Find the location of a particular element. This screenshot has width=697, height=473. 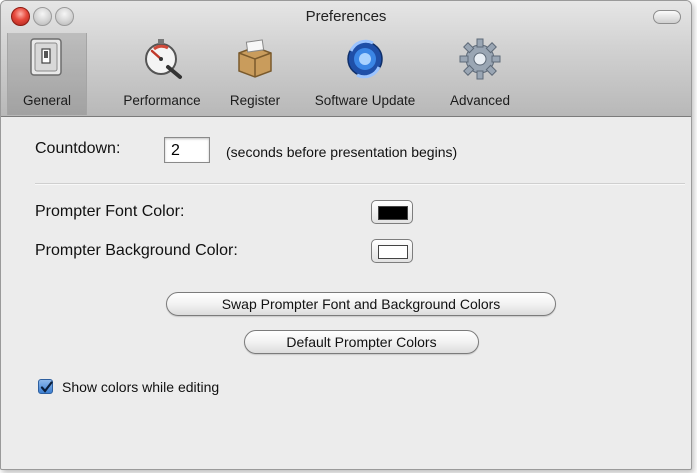

tab-software-update: Software Update is located at coordinates (365, 73).